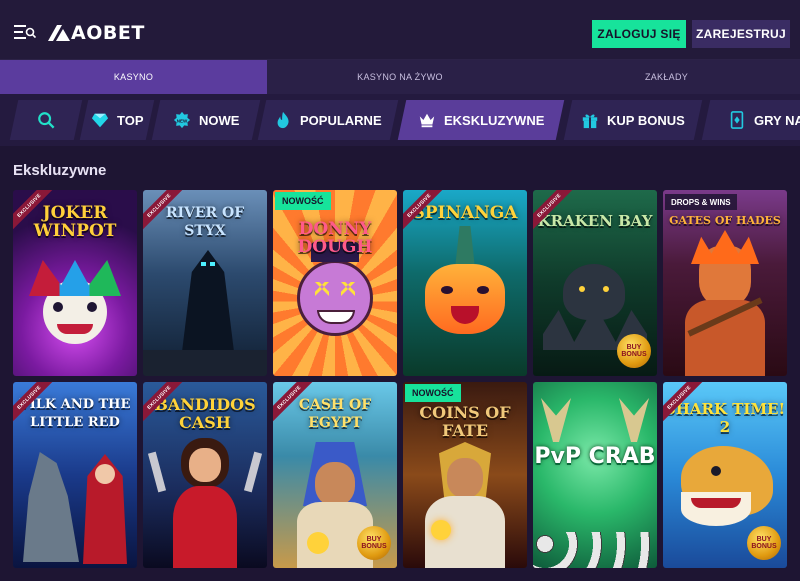  What do you see at coordinates (99, 120) in the screenshot?
I see `diamond-icon` at bounding box center [99, 120].